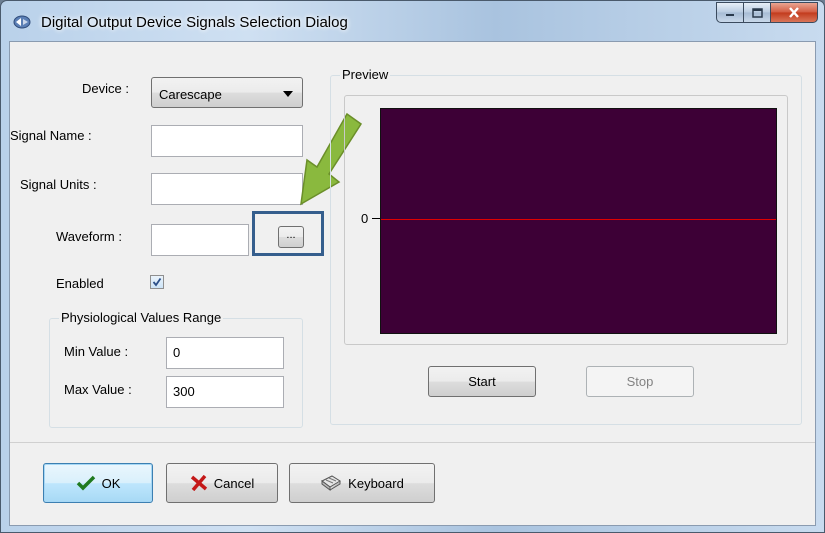 Image resolution: width=825 pixels, height=533 pixels. I want to click on maximize-icon, so click(757, 12).